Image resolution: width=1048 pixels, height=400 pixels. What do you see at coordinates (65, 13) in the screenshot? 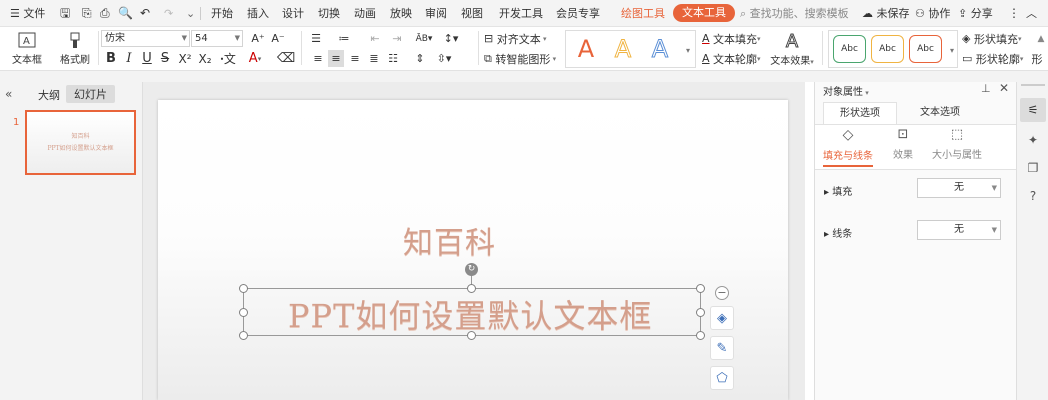
I see `save-icon: 🖫` at bounding box center [65, 13].